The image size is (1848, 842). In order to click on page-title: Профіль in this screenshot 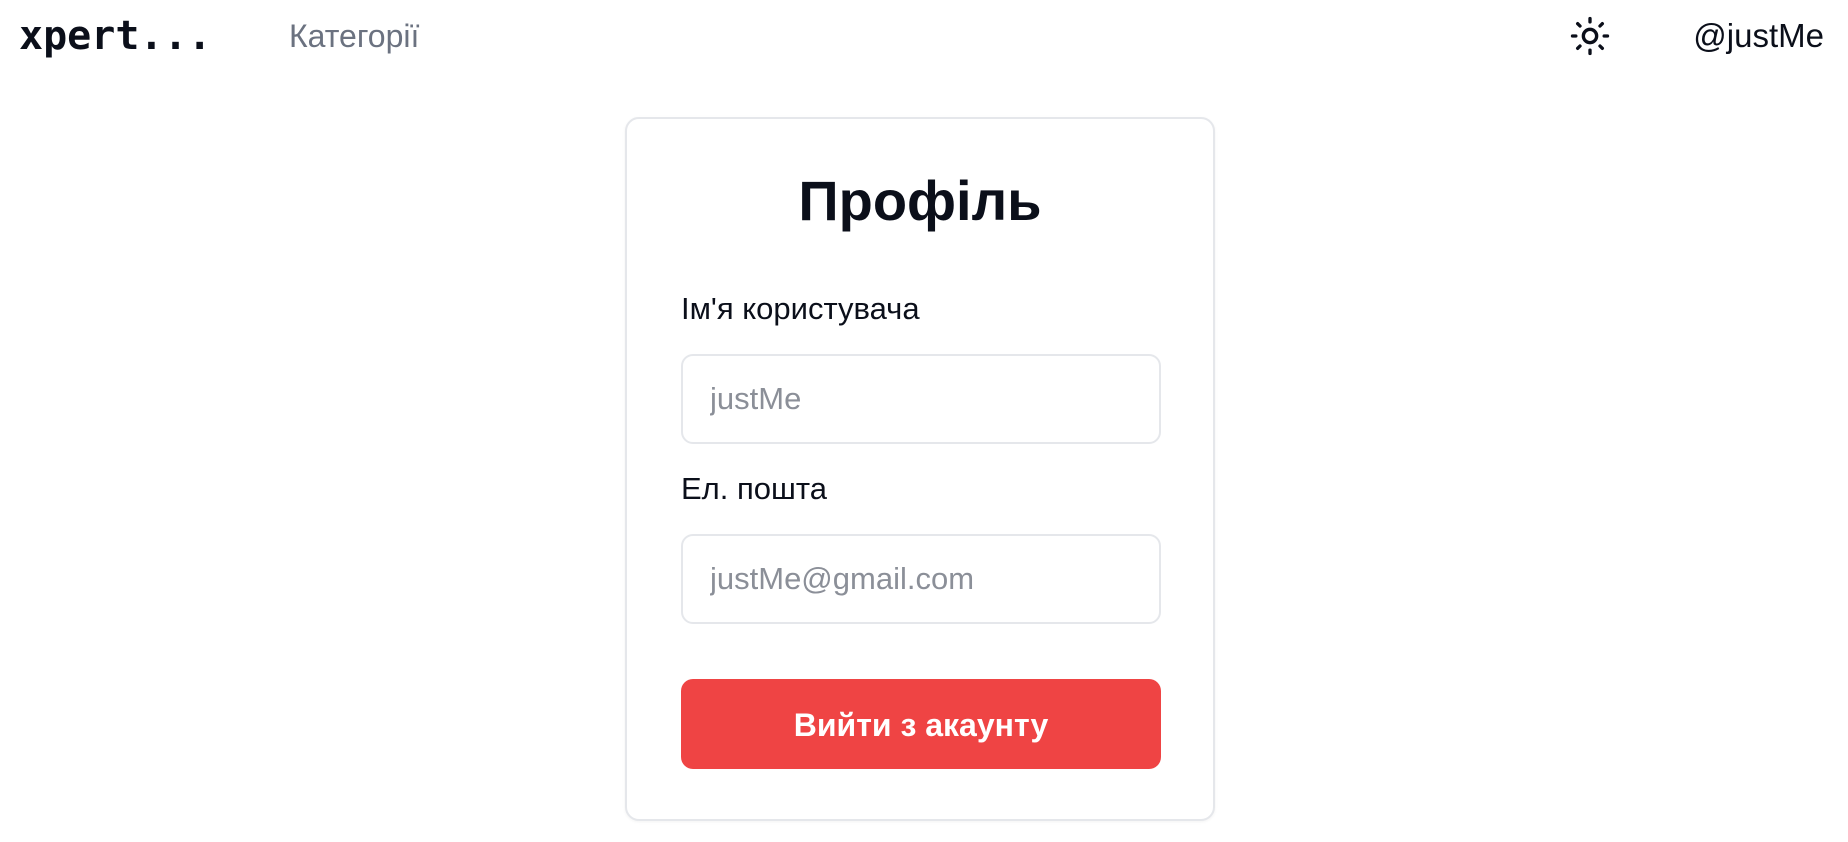, I will do `click(920, 200)`.